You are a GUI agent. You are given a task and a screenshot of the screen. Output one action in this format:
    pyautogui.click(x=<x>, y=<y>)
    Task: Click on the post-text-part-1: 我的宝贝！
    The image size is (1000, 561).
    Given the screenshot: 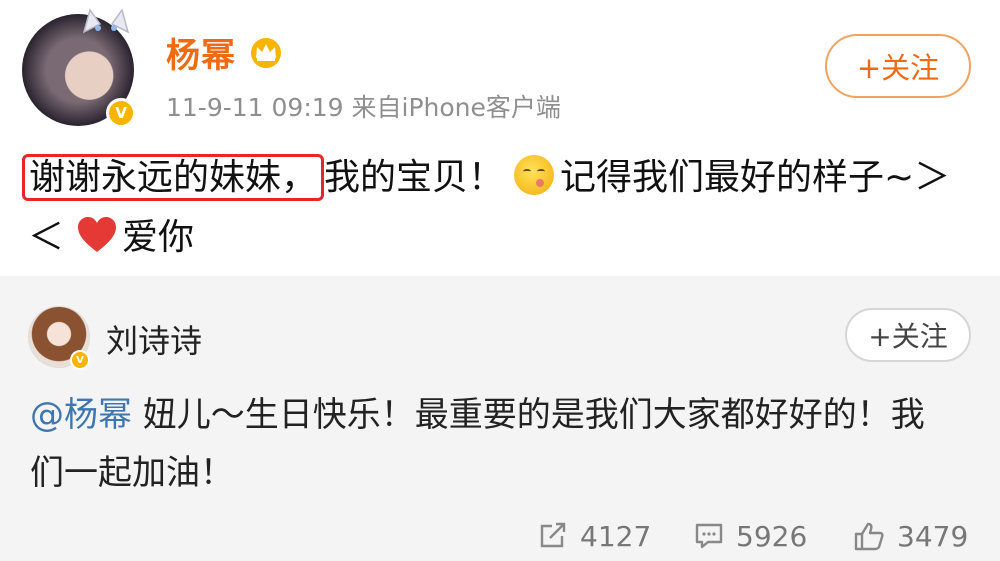 What is the action you would take?
    pyautogui.click(x=414, y=177)
    